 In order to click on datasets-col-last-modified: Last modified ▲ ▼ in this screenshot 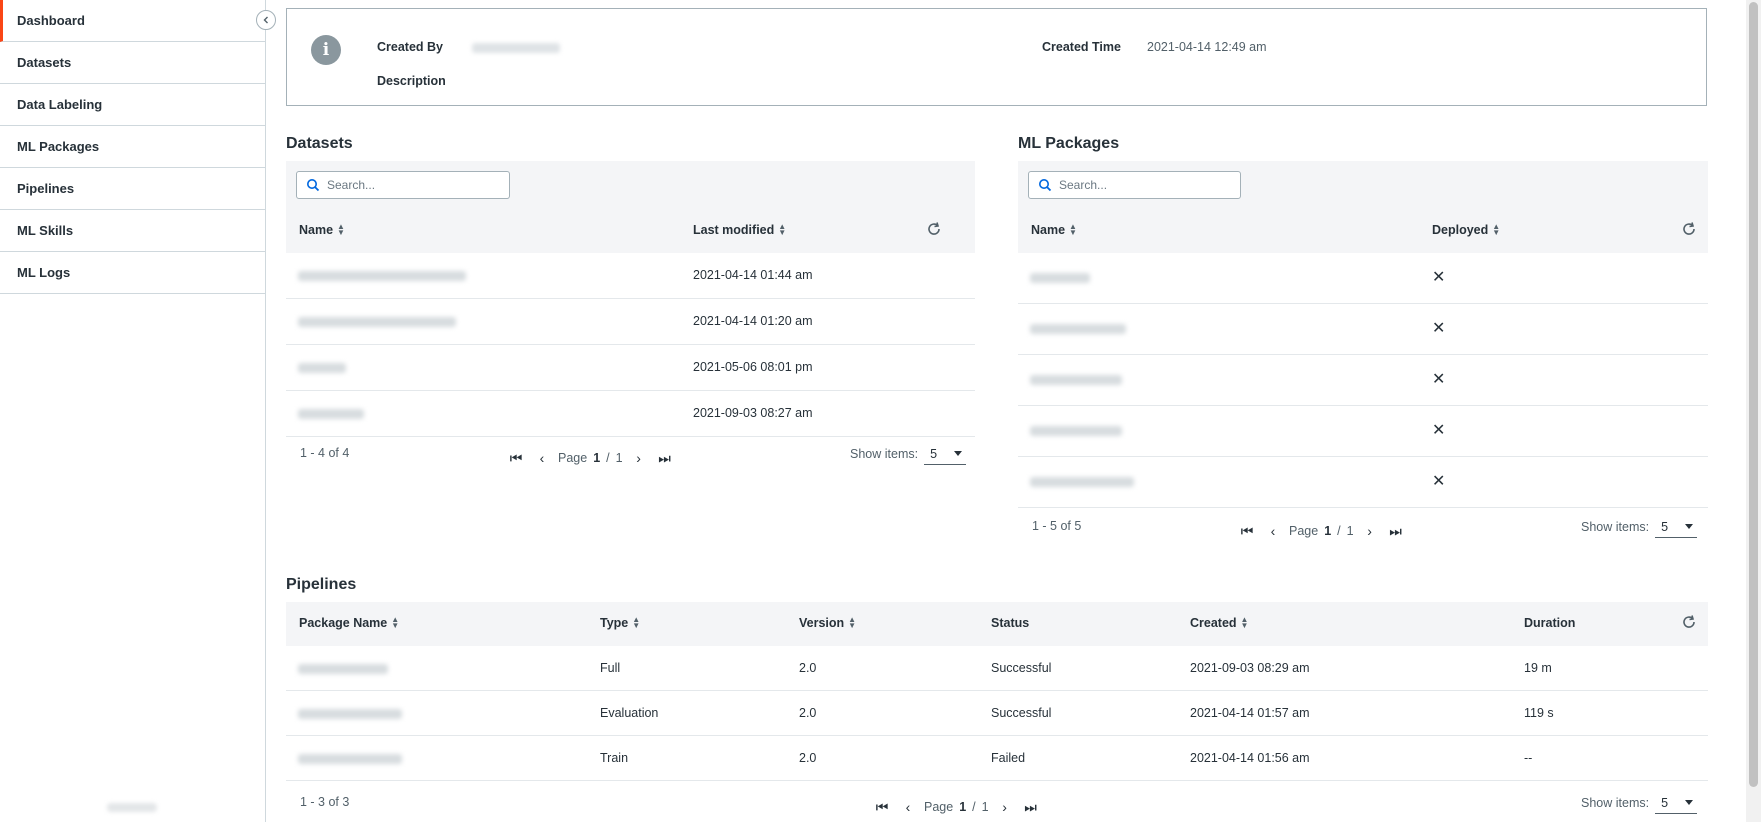, I will do `click(739, 230)`.